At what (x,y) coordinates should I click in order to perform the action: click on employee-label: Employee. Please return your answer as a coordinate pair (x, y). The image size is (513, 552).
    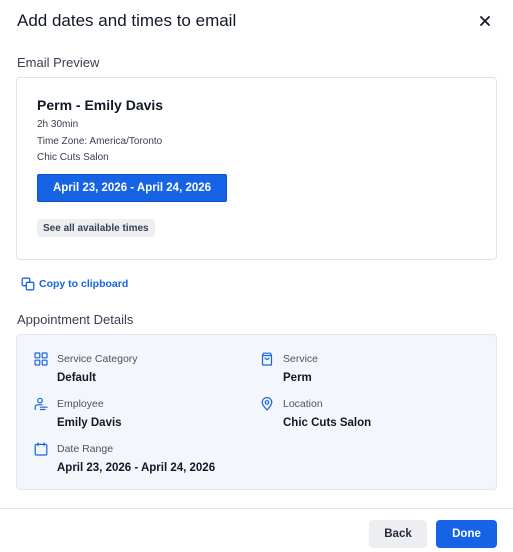
    Looking at the image, I should click on (80, 404).